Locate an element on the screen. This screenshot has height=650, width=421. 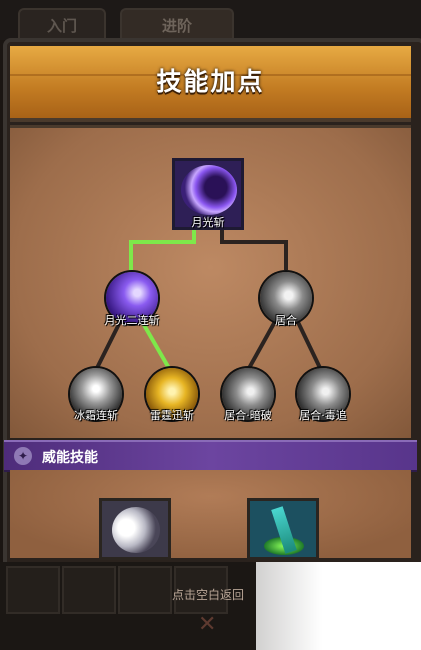
skill-label-iai-dark: 居合·暗破 is located at coordinates (248, 415).